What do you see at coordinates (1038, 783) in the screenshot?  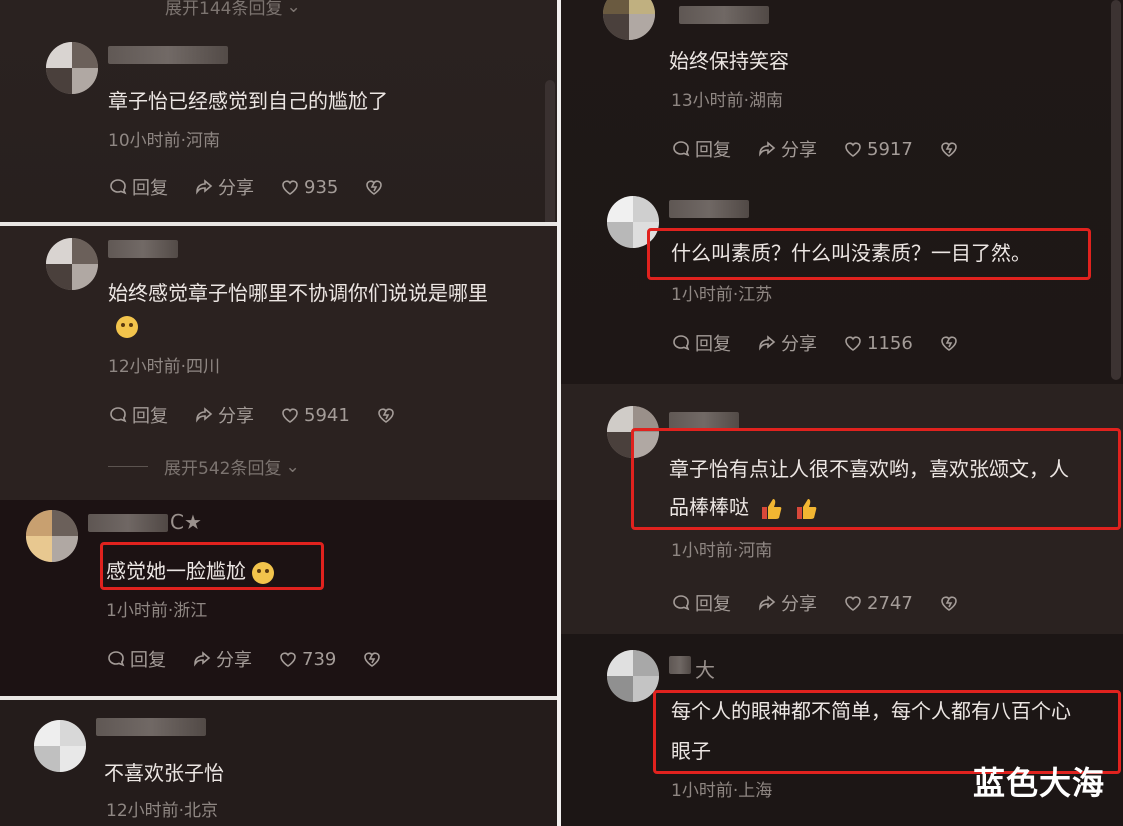 I see `watermark: 蓝色大海` at bounding box center [1038, 783].